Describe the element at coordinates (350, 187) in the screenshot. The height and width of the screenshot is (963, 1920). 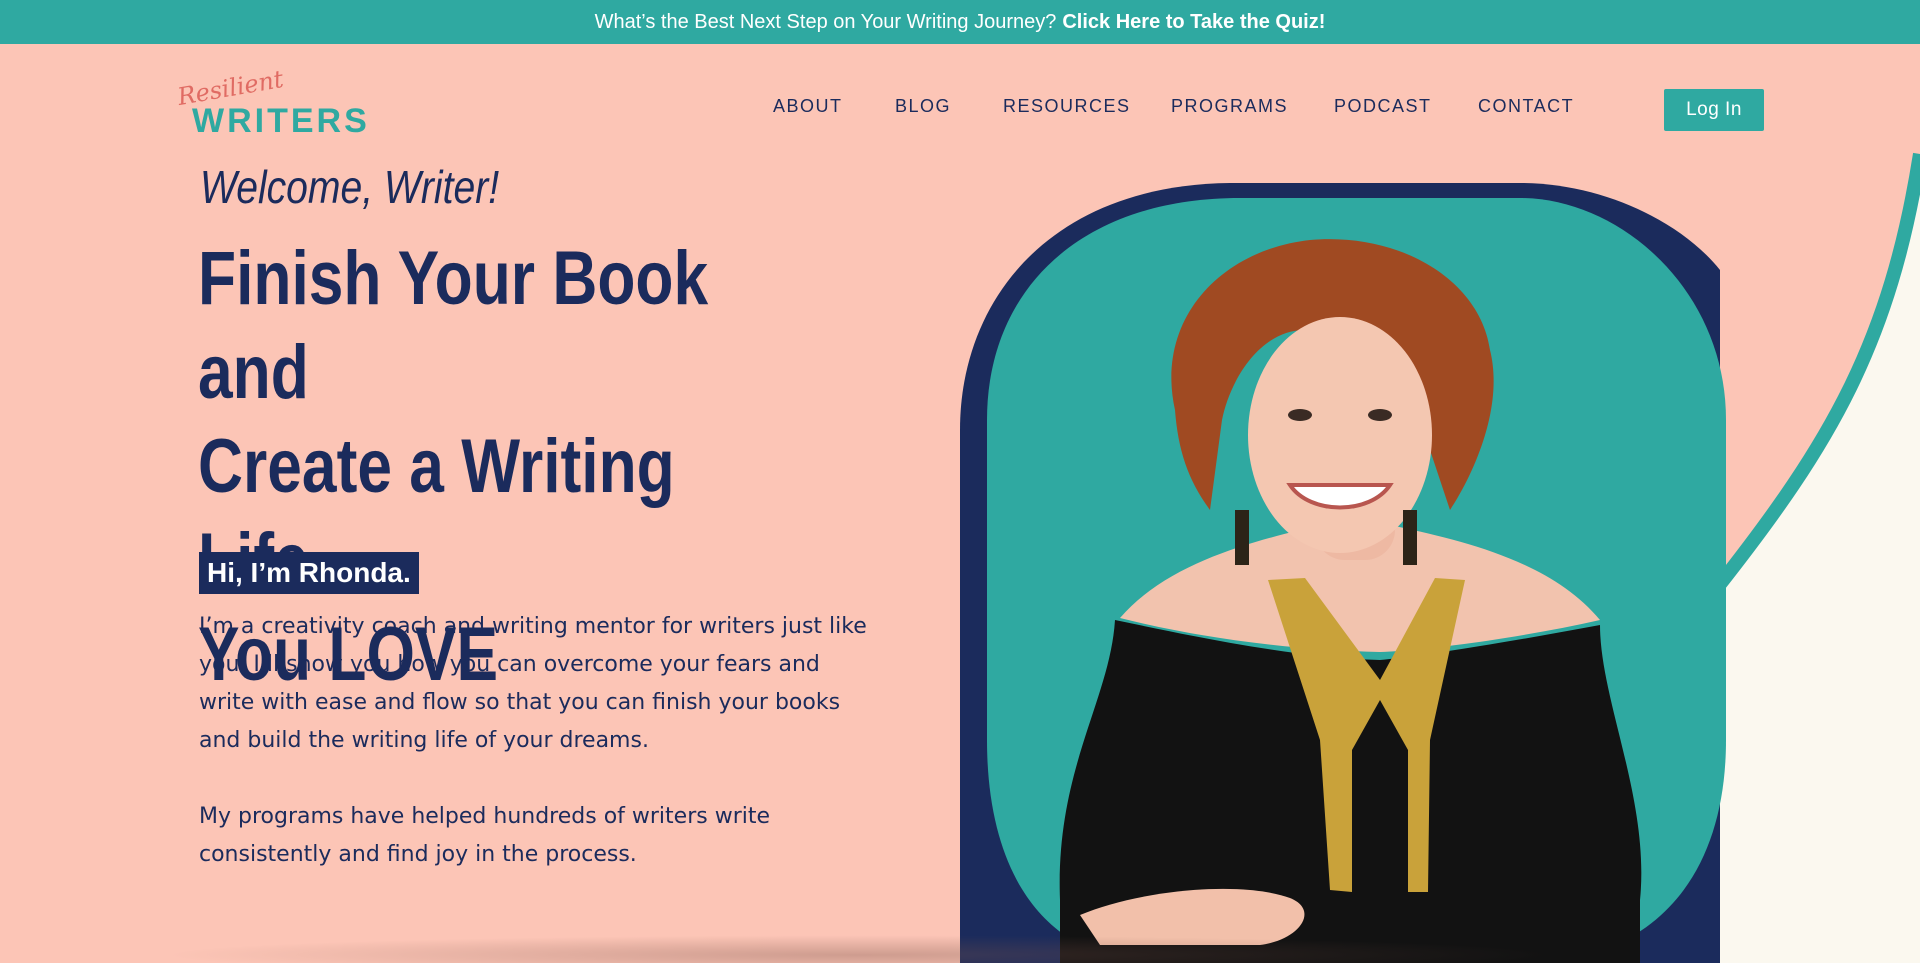
I see `welcome-heading: Welcome, Writer!` at that location.